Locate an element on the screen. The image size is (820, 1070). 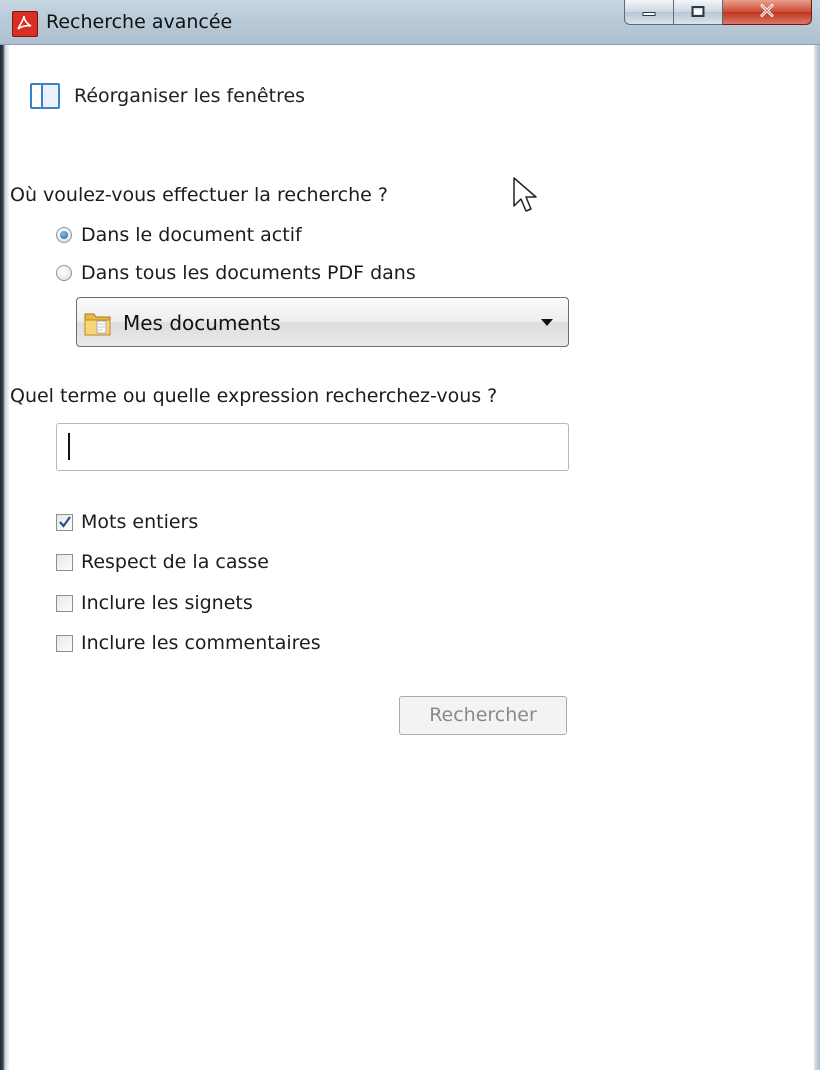
radio-active-document: Dans le document actif is located at coordinates (179, 235).